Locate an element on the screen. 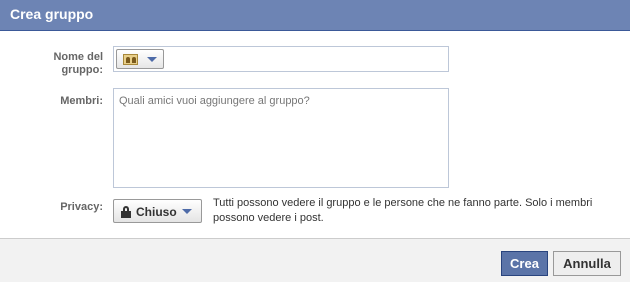 This screenshot has height=282, width=630. privacy-dropdown-button: Chiuso is located at coordinates (157, 211).